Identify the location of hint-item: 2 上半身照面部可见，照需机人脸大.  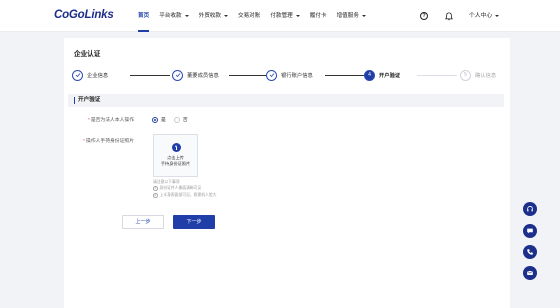
(185, 195).